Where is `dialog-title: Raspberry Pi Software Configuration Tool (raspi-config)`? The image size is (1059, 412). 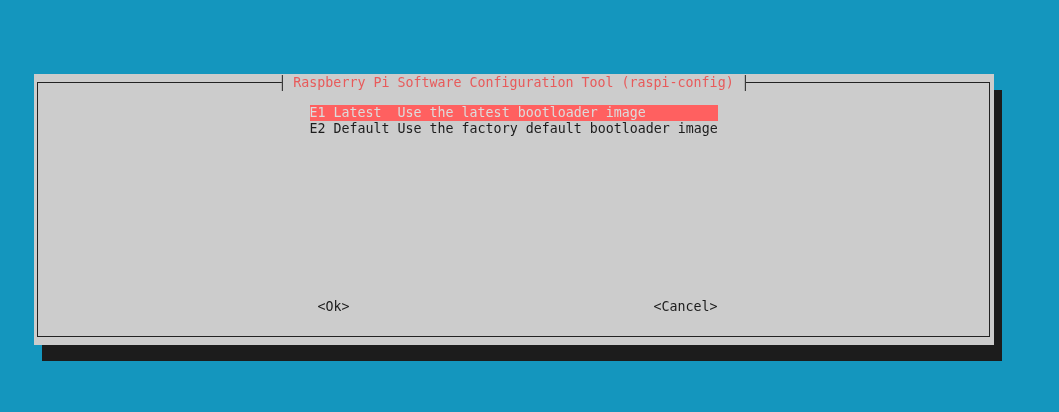
dialog-title: Raspberry Pi Software Configuration Tool (raspi-config) is located at coordinates (513, 83).